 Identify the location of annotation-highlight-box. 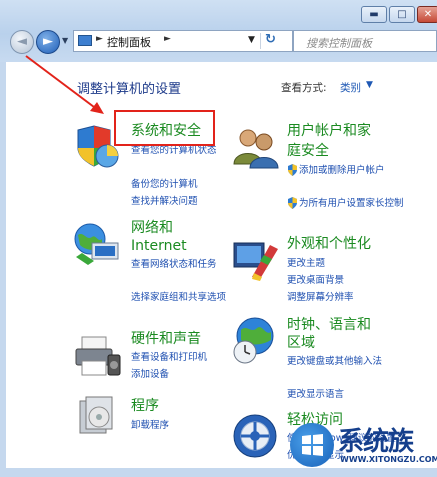
(164, 128).